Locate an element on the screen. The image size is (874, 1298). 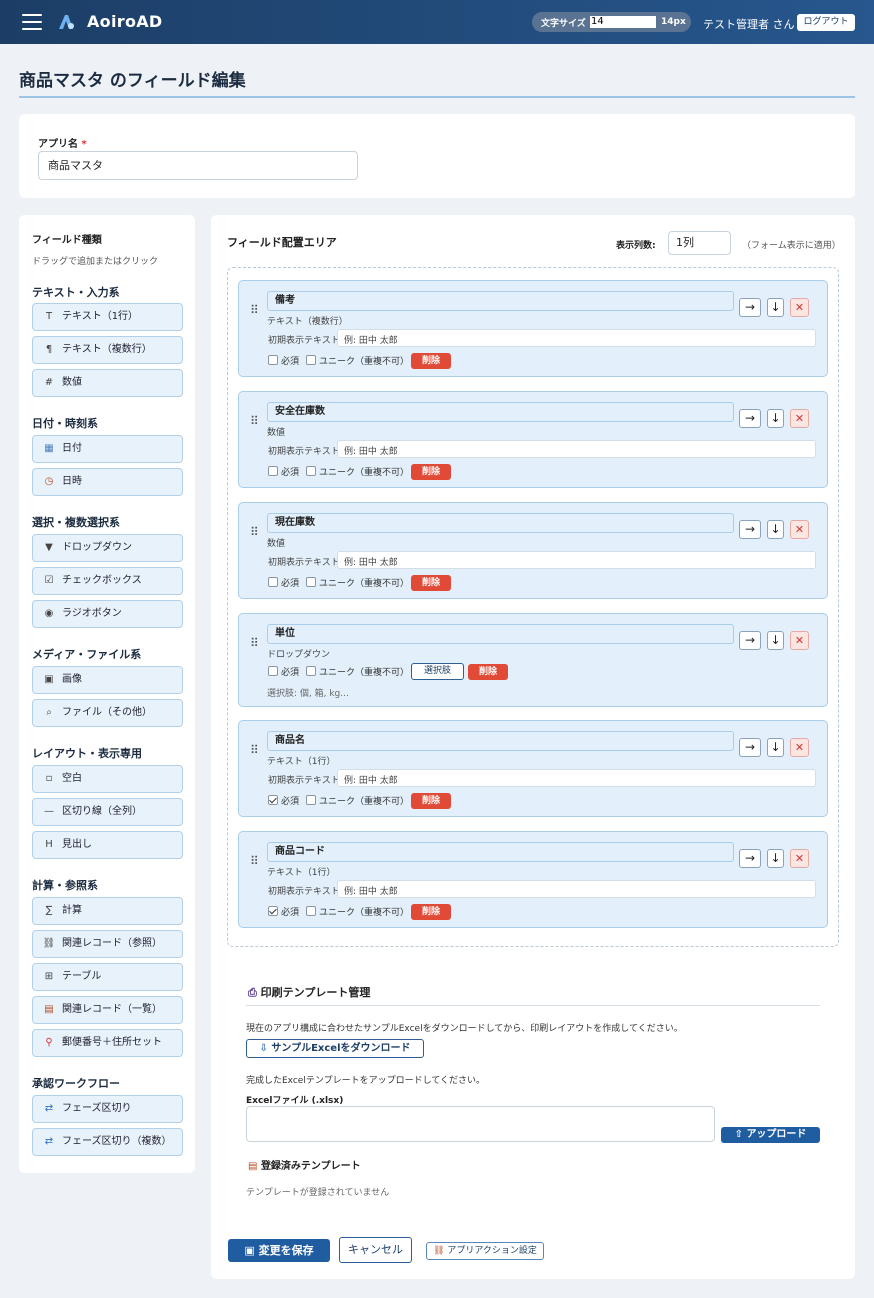
field-name-input: 商品コード is located at coordinates (500, 852).